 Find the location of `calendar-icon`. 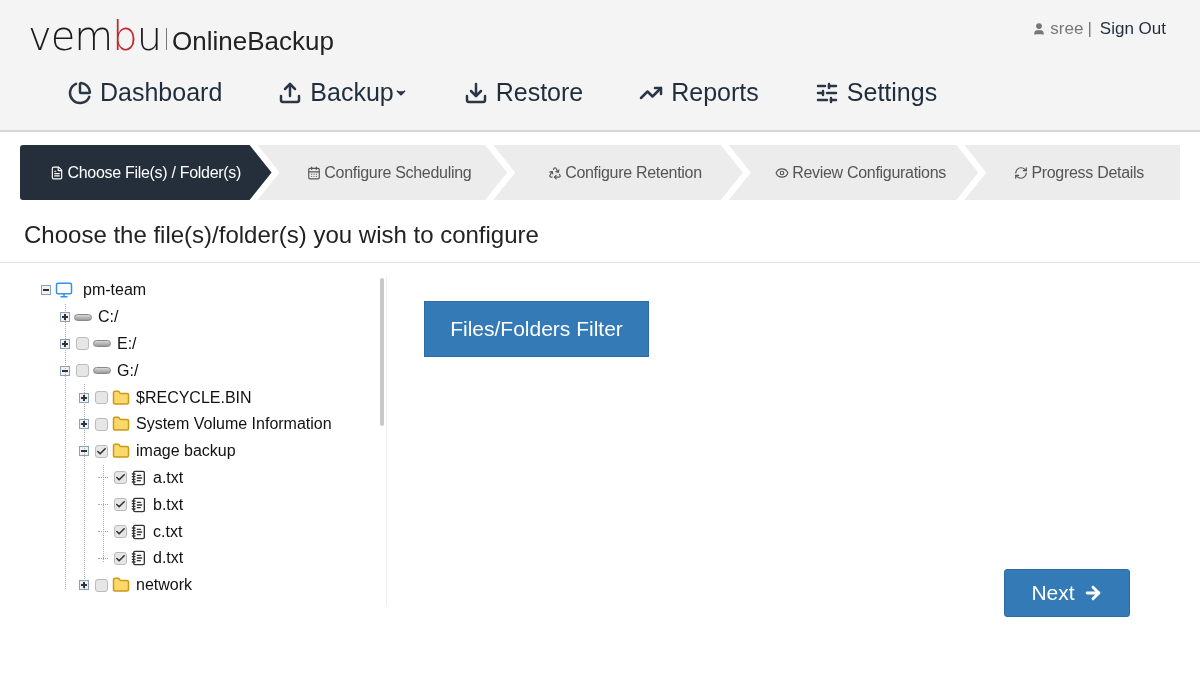

calendar-icon is located at coordinates (314, 172).